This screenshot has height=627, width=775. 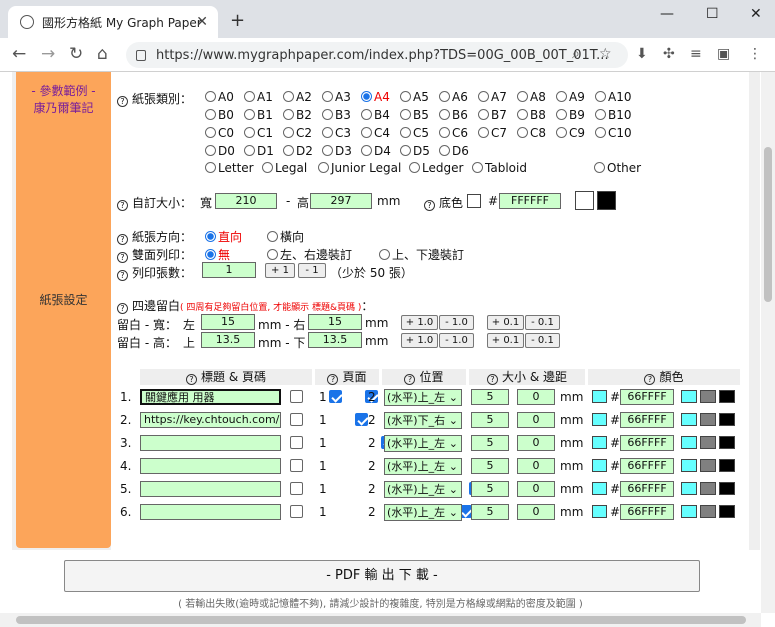 What do you see at coordinates (246, 201) in the screenshot?
I see `width-input: 210` at bounding box center [246, 201].